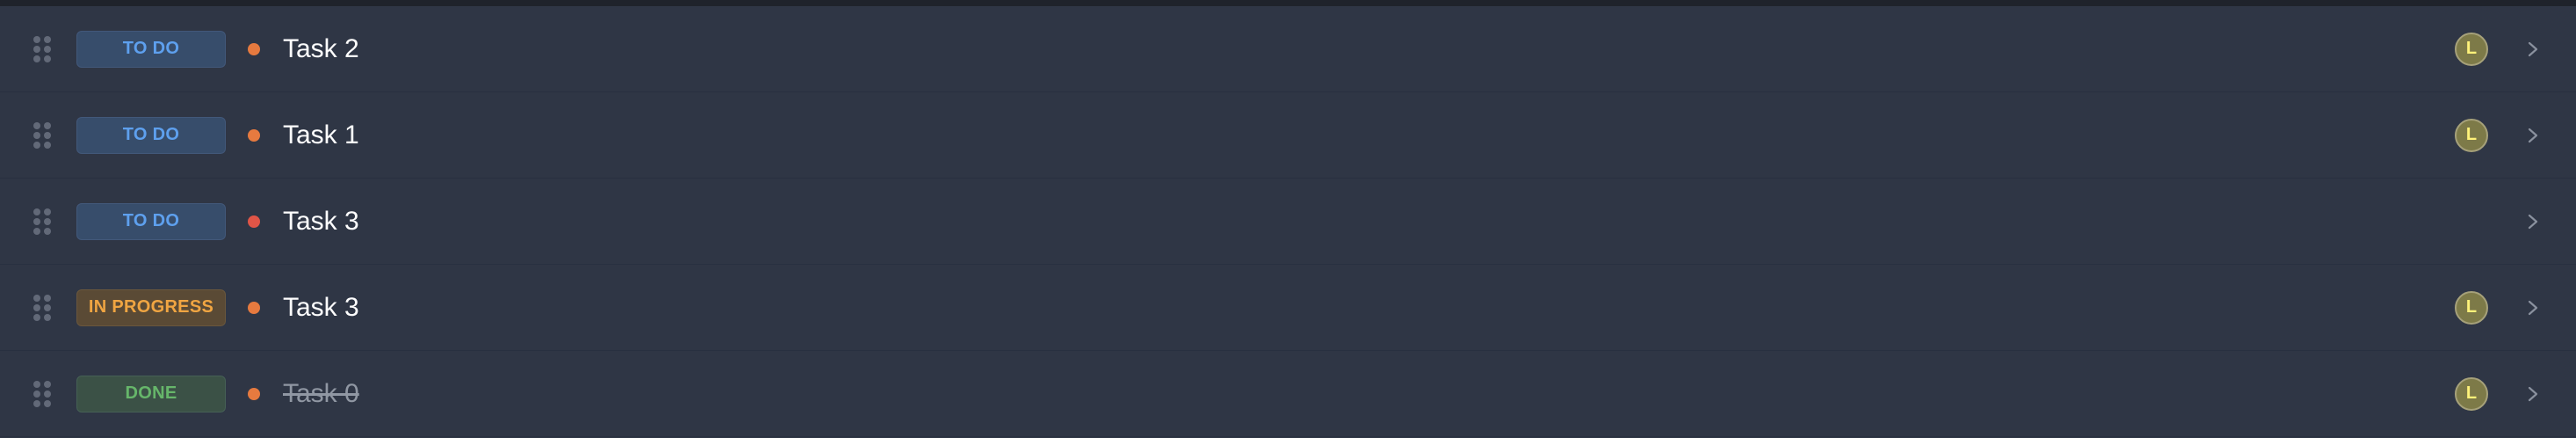  I want to click on status-badge: DONE, so click(151, 393).